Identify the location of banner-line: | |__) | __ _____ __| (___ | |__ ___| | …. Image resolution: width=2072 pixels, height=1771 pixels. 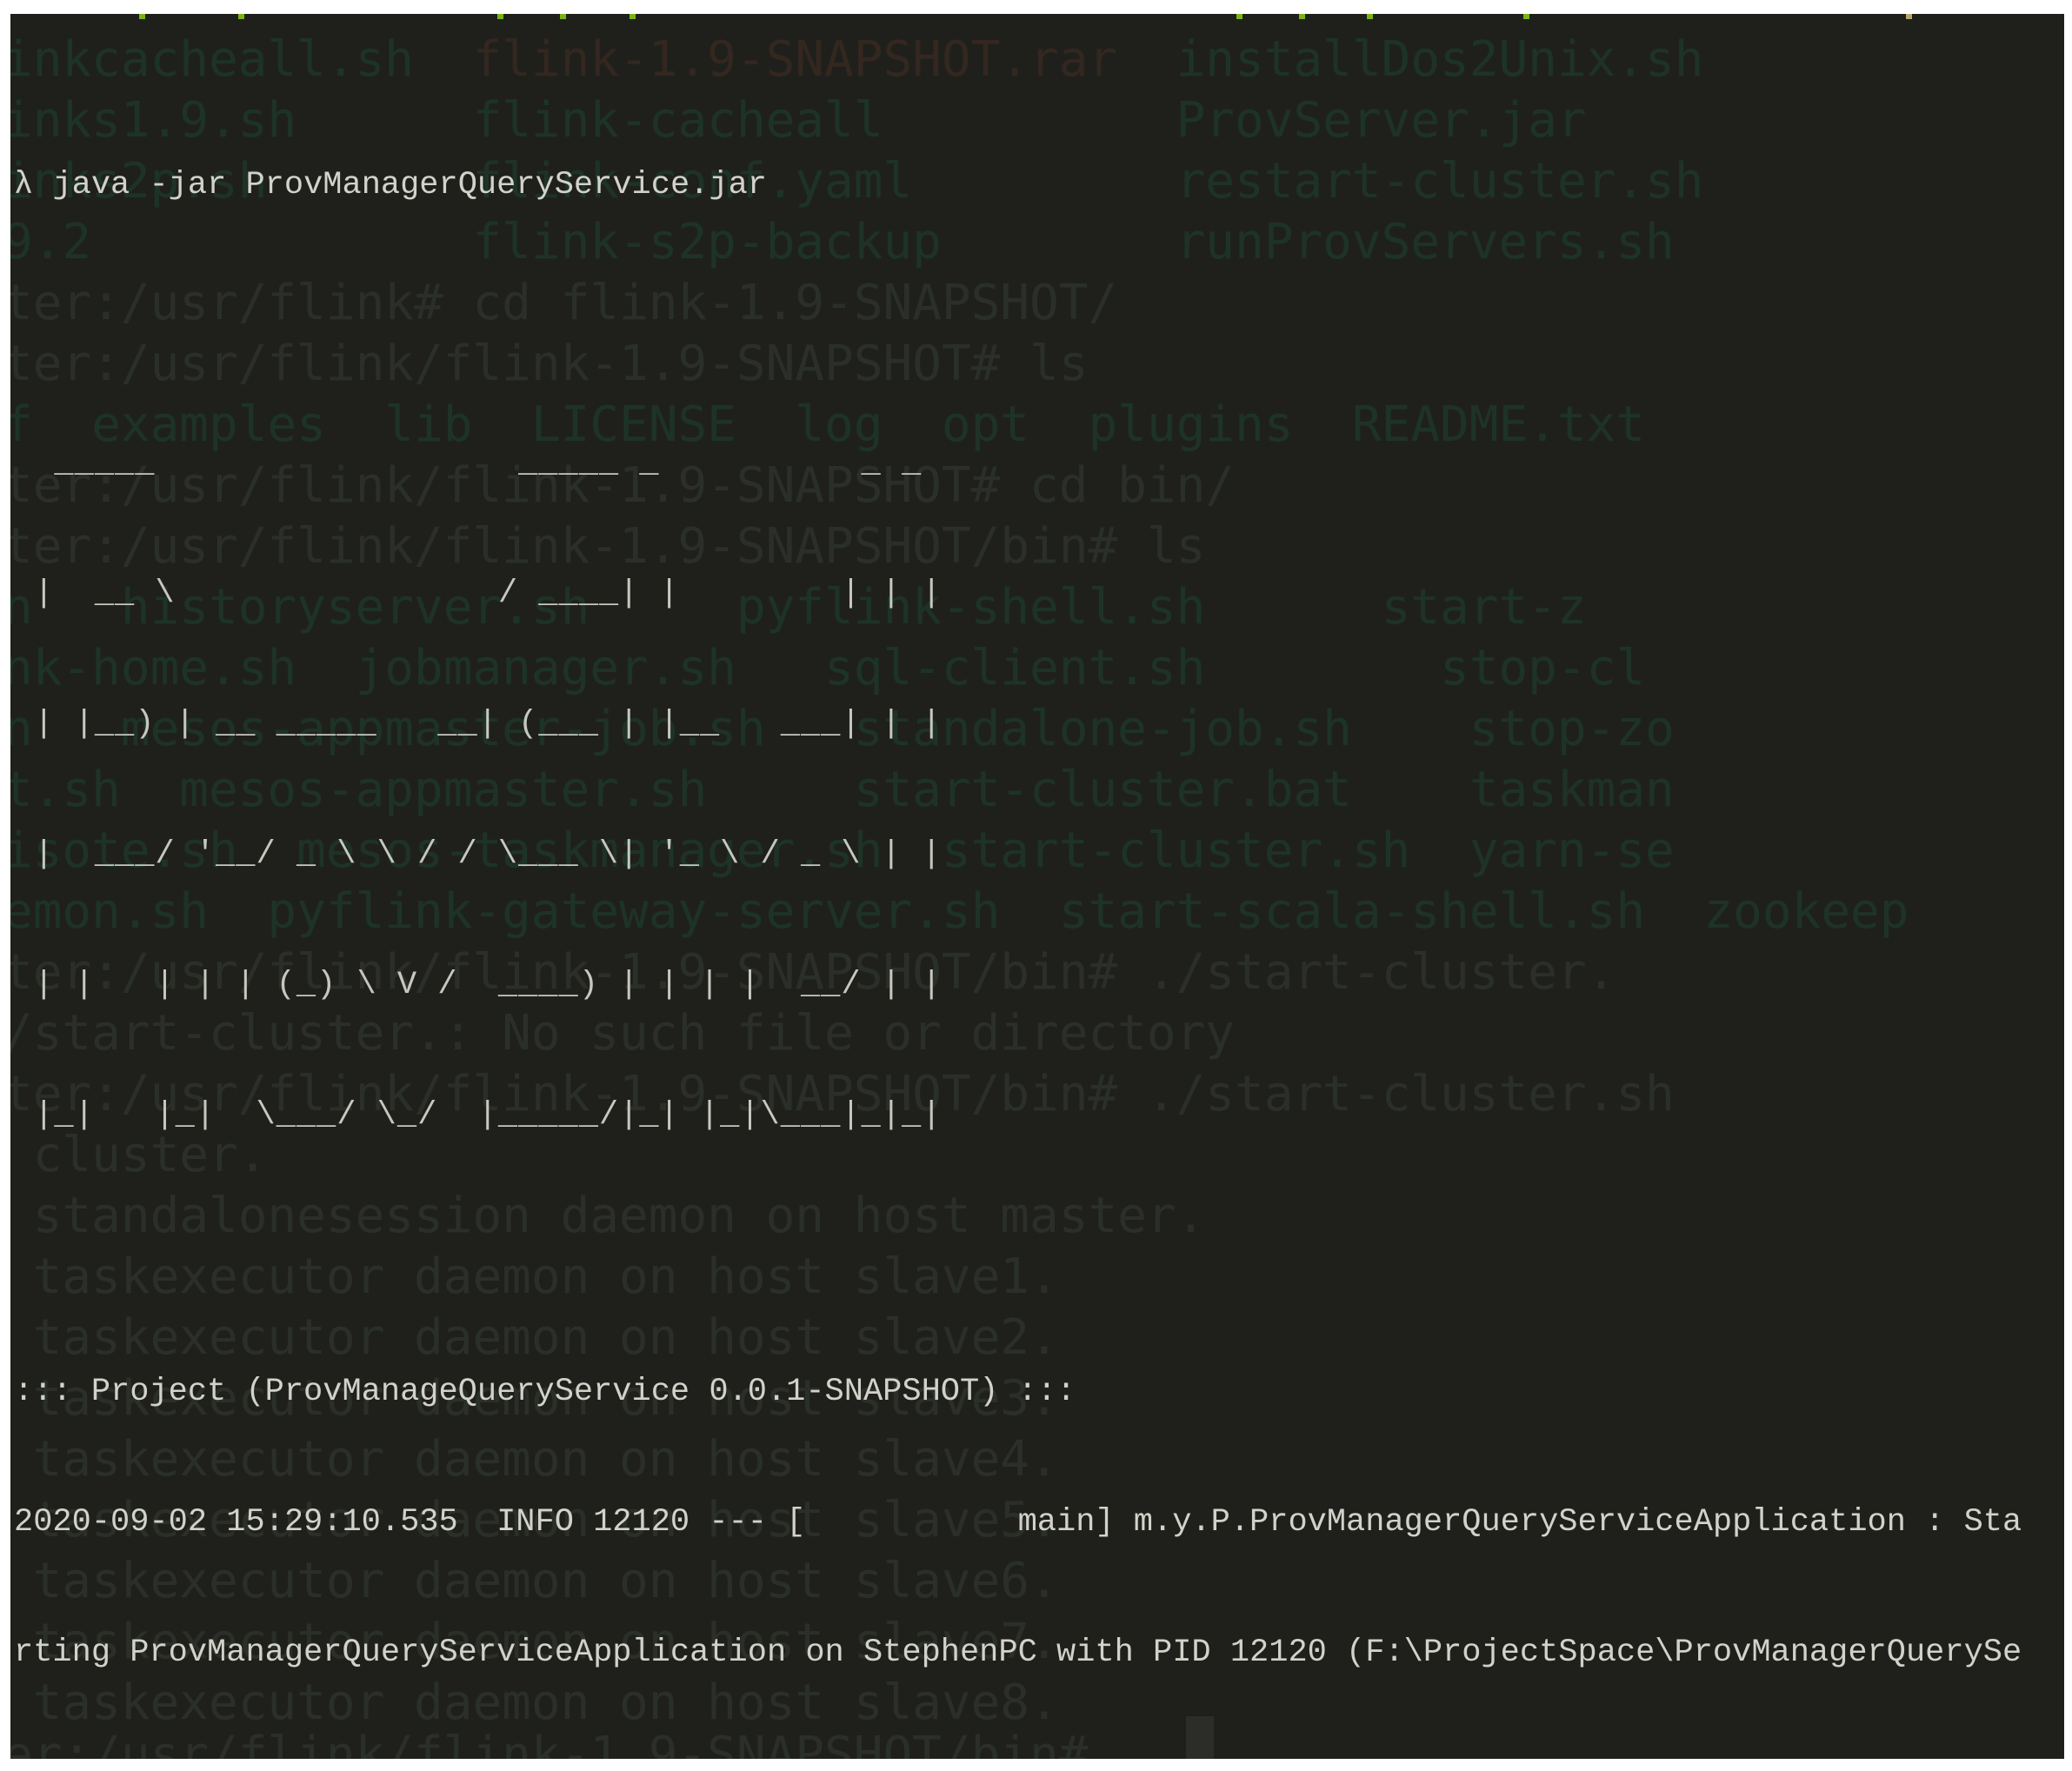
(478, 724).